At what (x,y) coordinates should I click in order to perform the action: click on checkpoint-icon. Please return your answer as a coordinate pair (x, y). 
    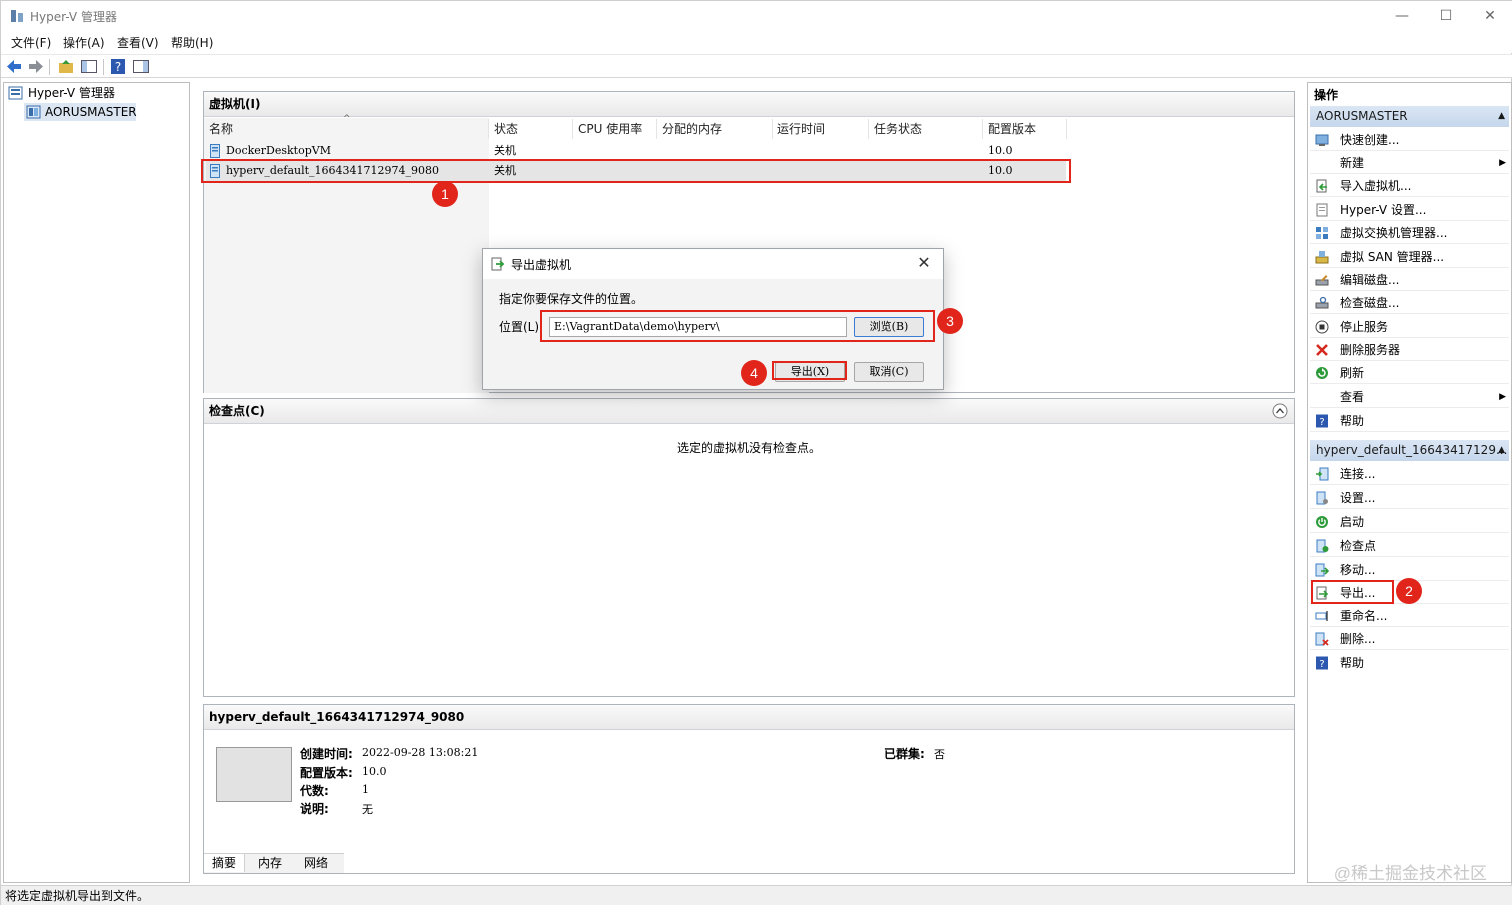
    Looking at the image, I should click on (1322, 546).